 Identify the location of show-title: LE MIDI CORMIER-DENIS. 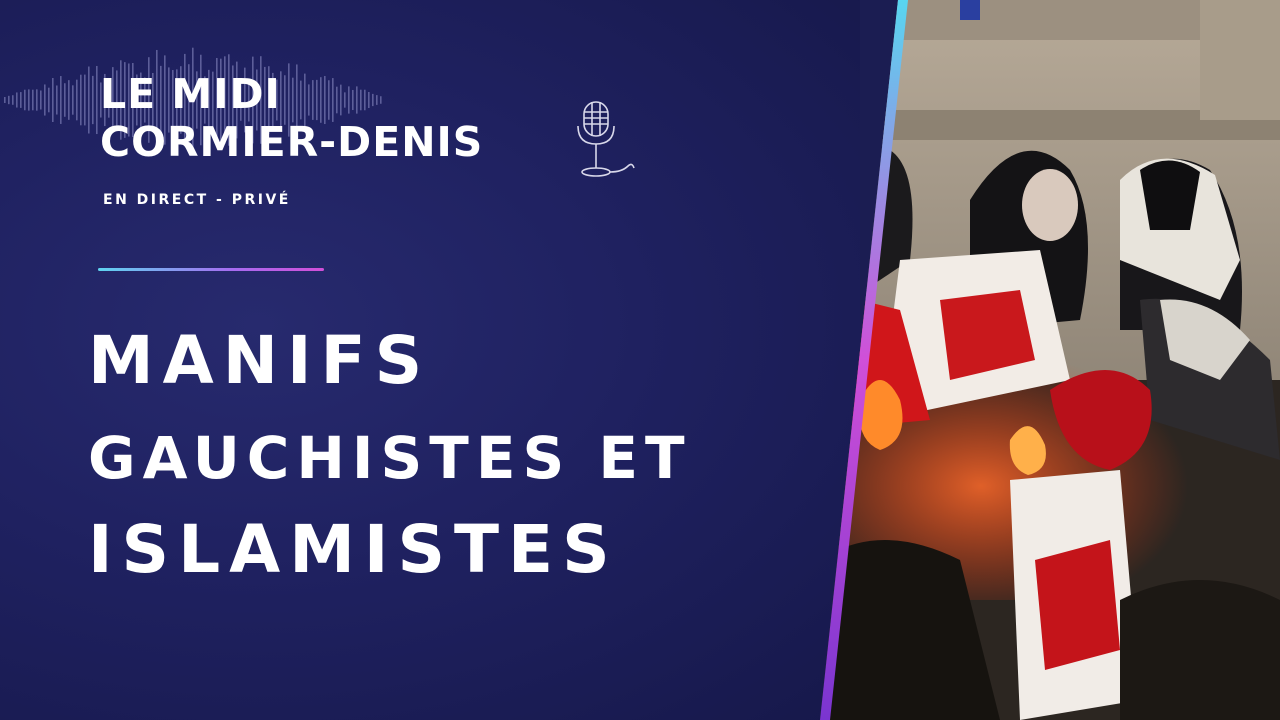
(291, 118).